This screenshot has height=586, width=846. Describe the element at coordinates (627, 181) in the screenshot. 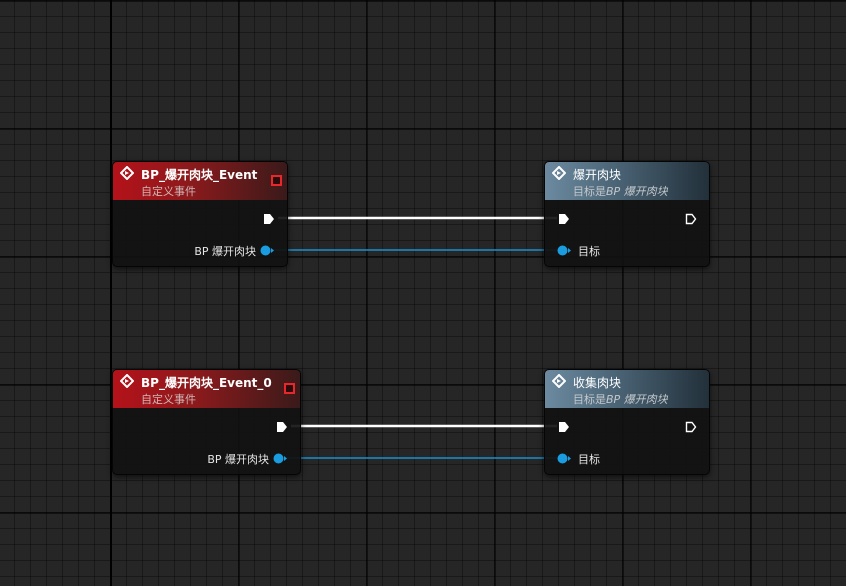

I see `node-header: 爆开肉块 目标是BP 爆开肉块` at that location.